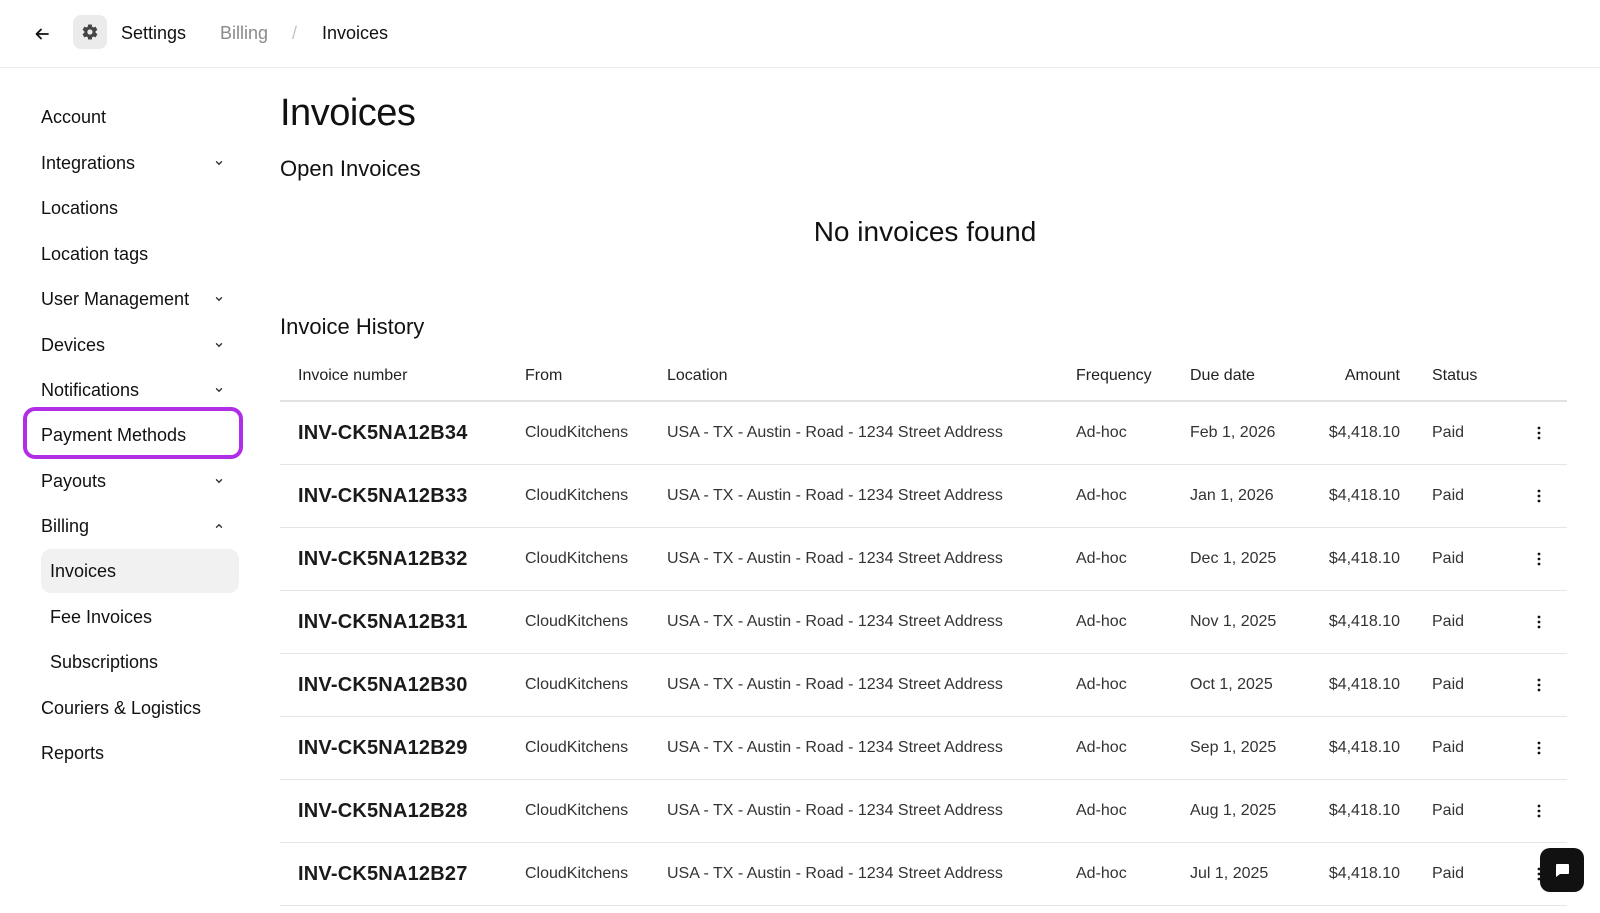 The width and height of the screenshot is (1600, 913). I want to click on chat-button, so click(1562, 870).